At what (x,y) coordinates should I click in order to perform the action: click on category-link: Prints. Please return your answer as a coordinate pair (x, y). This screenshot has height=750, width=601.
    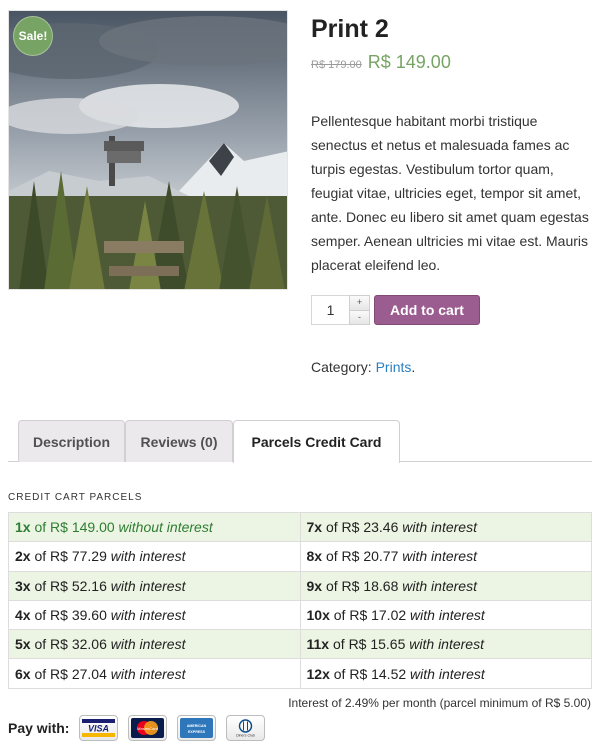
    Looking at the image, I should click on (394, 367).